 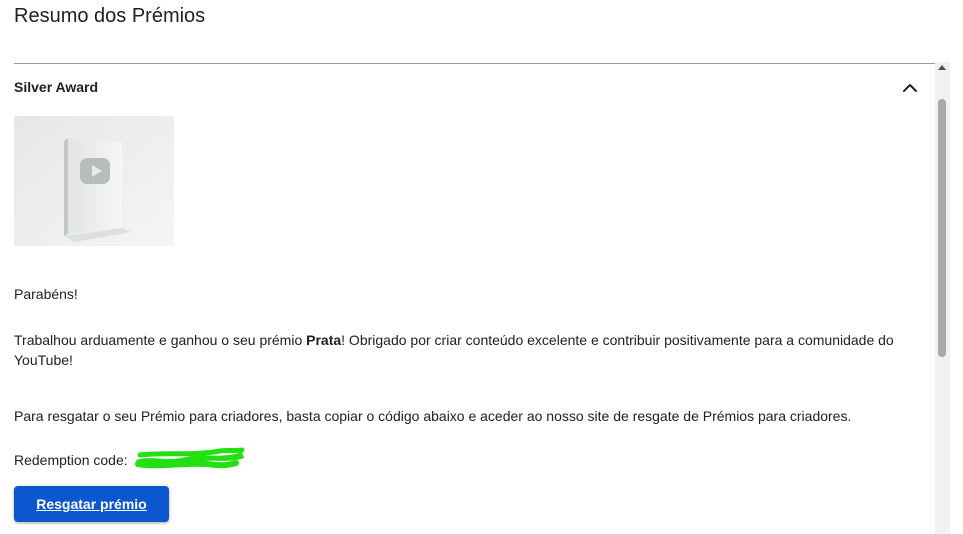 I want to click on redacted-code-scribble, so click(x=190, y=458).